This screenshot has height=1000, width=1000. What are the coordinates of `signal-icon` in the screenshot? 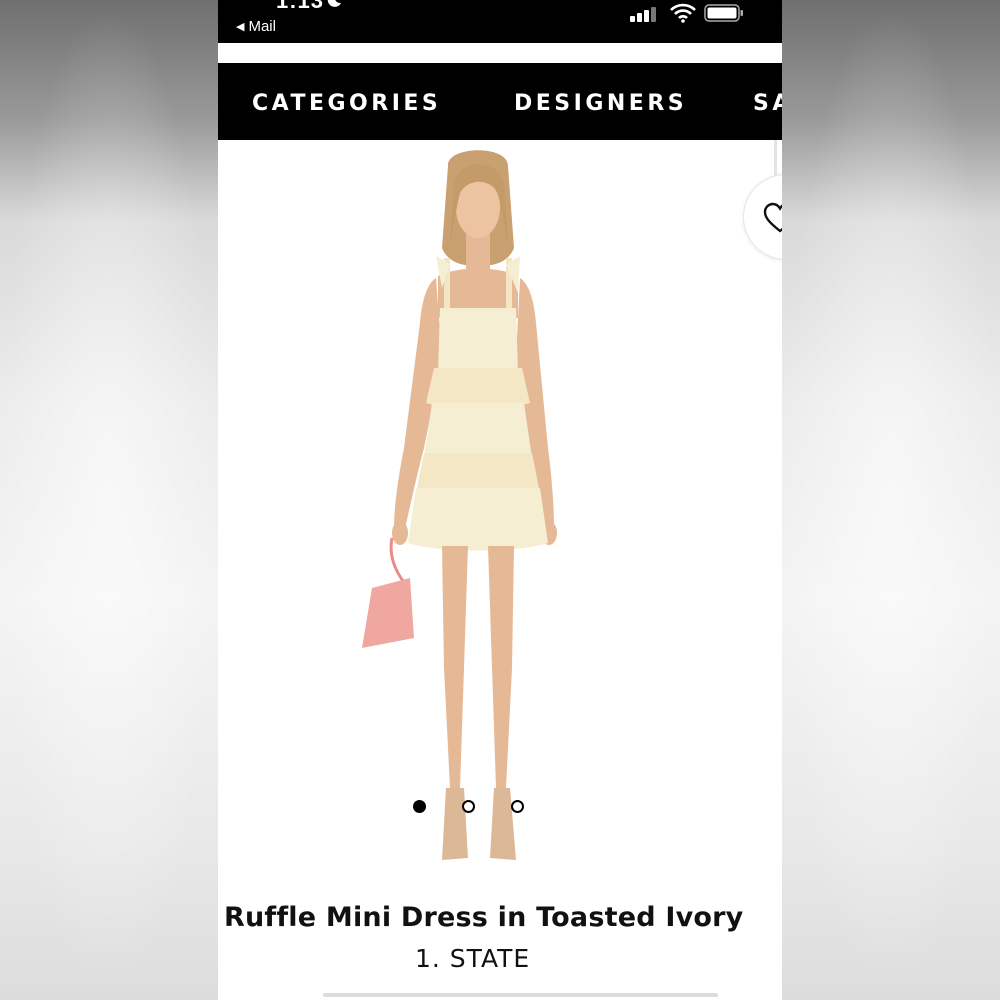 It's located at (643, 14).